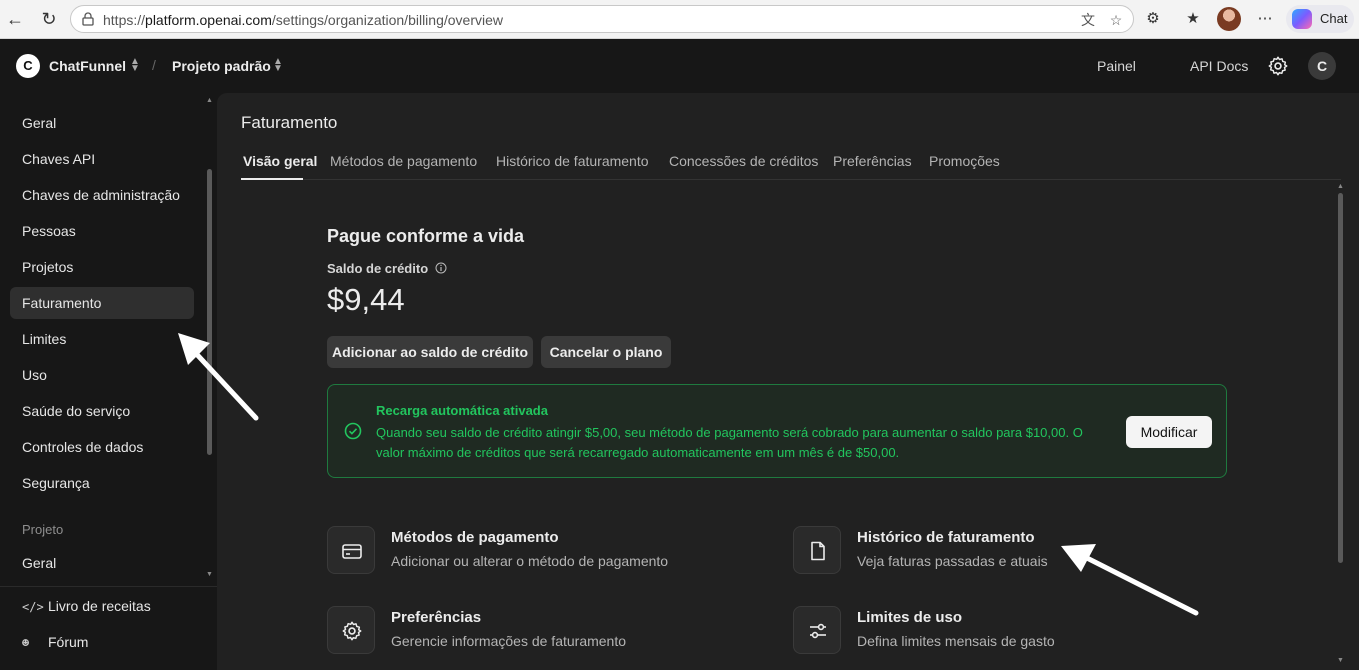 The width and height of the screenshot is (1359, 670). What do you see at coordinates (351, 630) in the screenshot?
I see `gear-icon` at bounding box center [351, 630].